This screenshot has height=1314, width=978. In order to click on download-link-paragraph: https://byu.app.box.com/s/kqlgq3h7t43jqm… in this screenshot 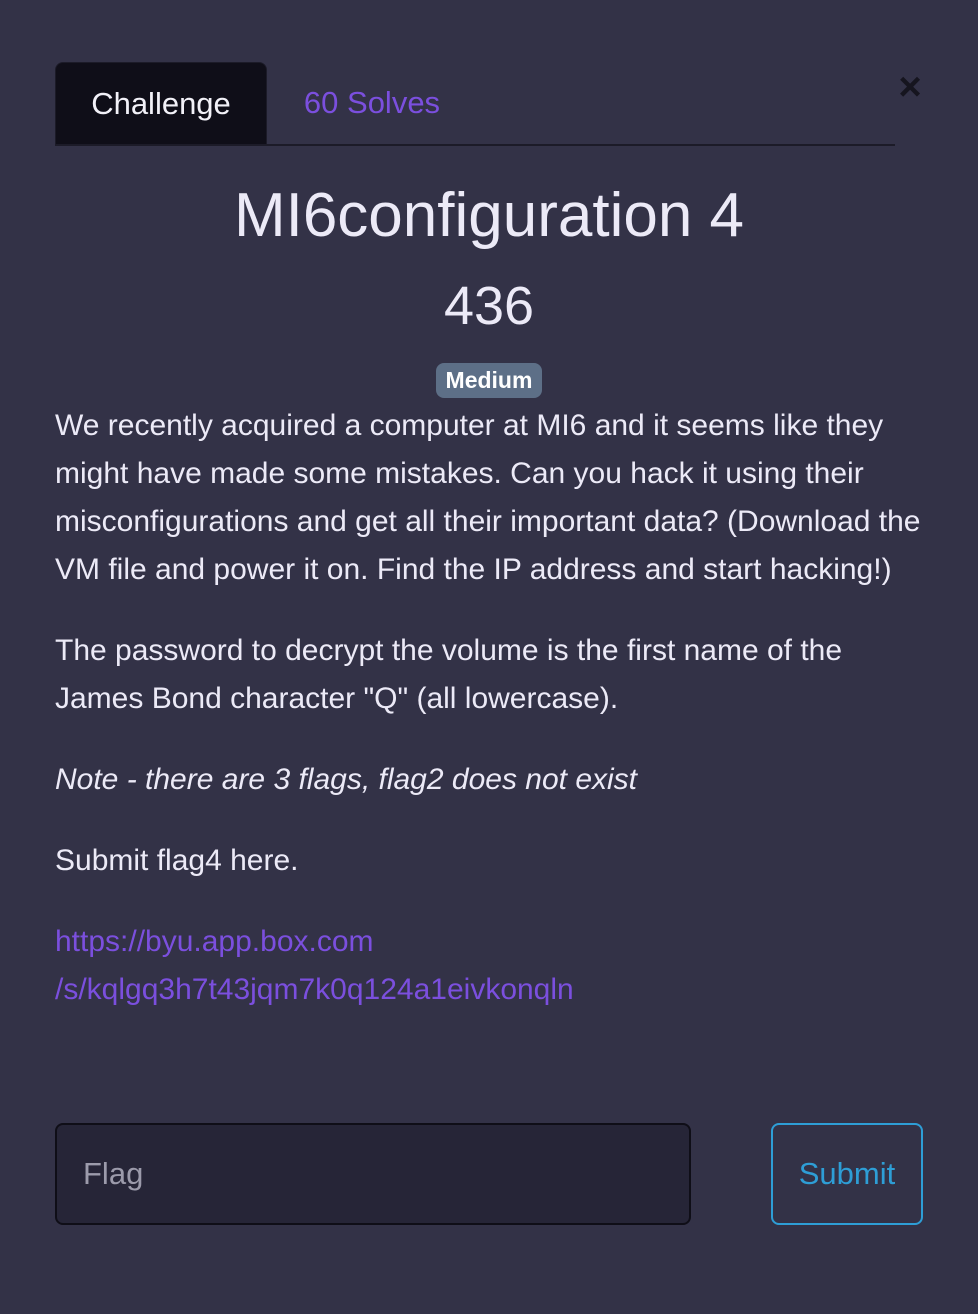, I will do `click(490, 966)`.